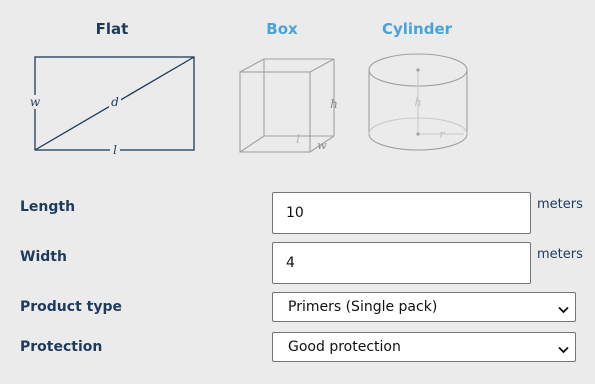 The image size is (595, 384). I want to click on protection-label: Protection, so click(61, 347).